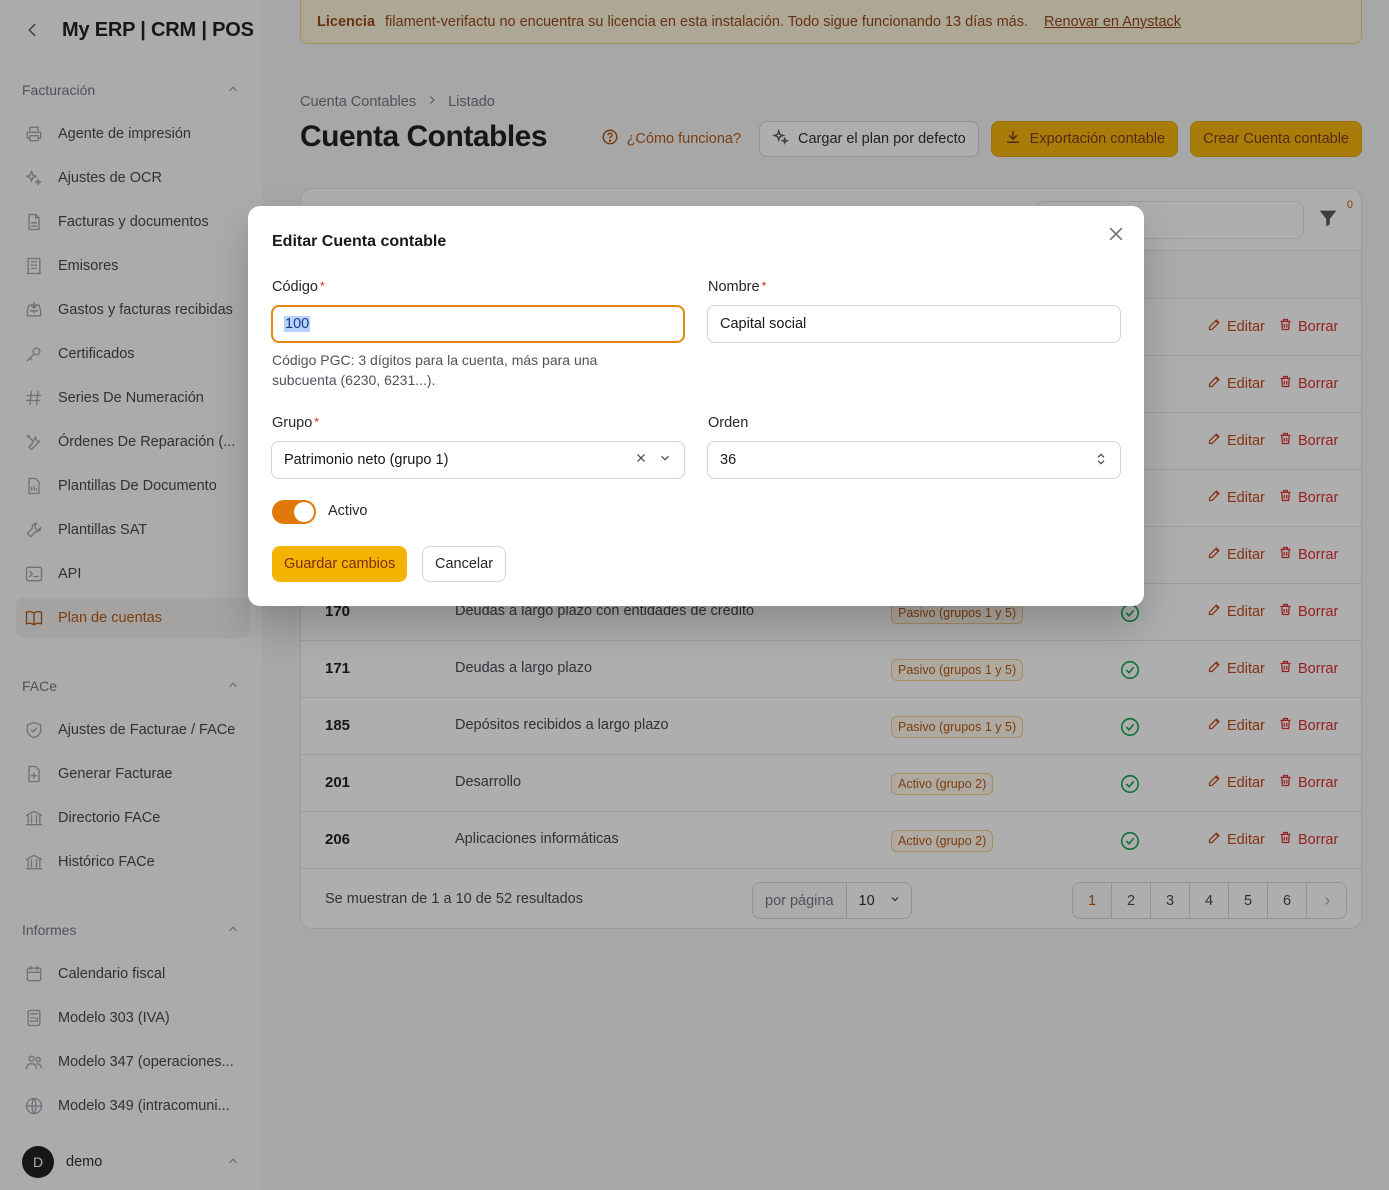 This screenshot has height=1190, width=1389. Describe the element at coordinates (728, 460) in the screenshot. I see `order-value: 36` at that location.